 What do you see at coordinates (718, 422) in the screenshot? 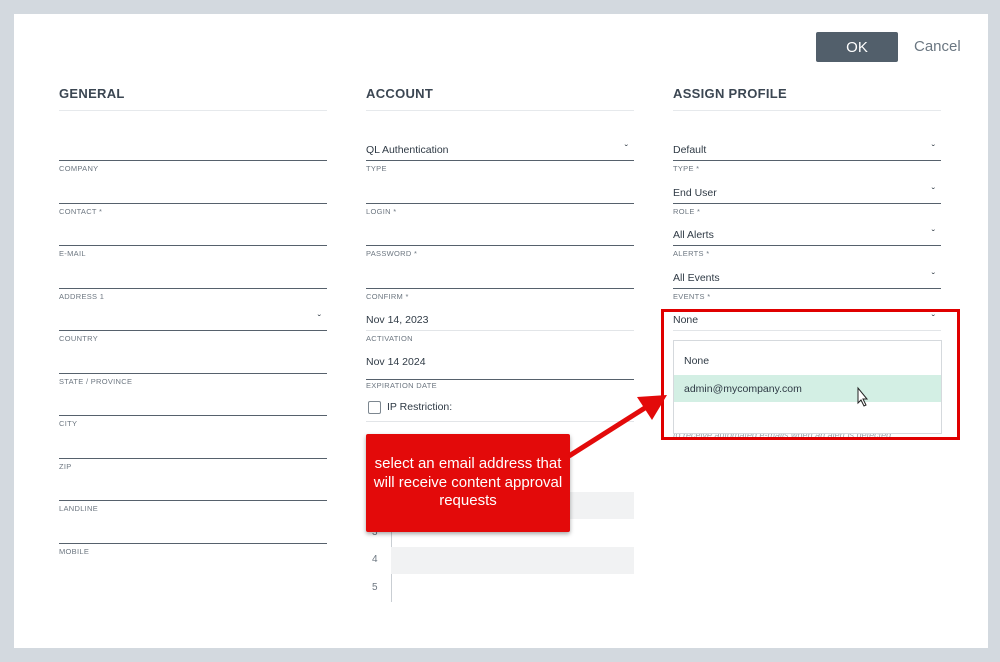
I see `annotation-overlay` at bounding box center [718, 422].